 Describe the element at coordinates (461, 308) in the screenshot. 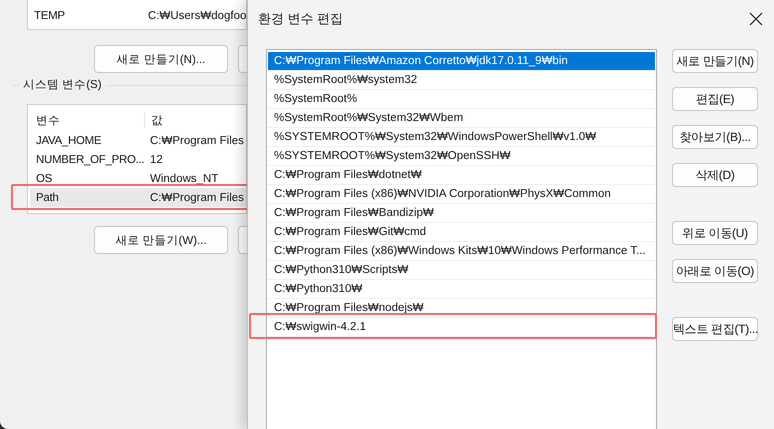

I see `path-item: C:₩Program Files₩nodejs₩` at that location.